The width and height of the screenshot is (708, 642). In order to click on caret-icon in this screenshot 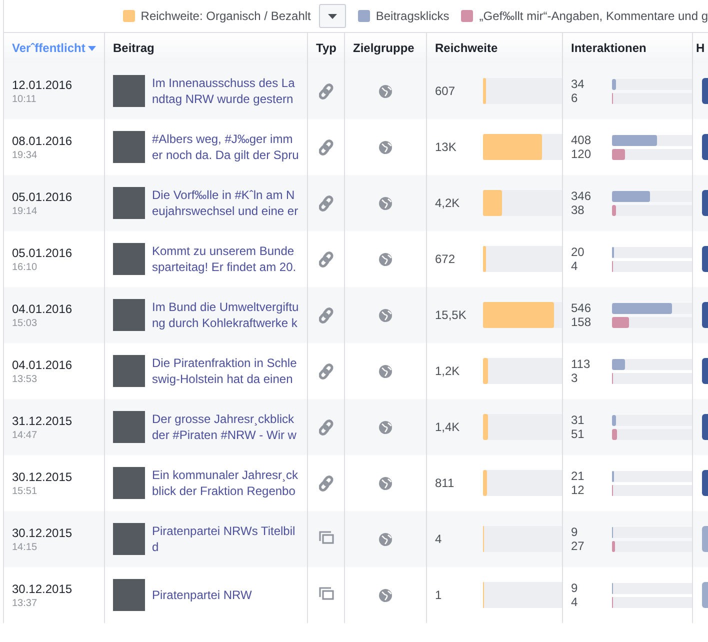, I will do `click(332, 16)`.